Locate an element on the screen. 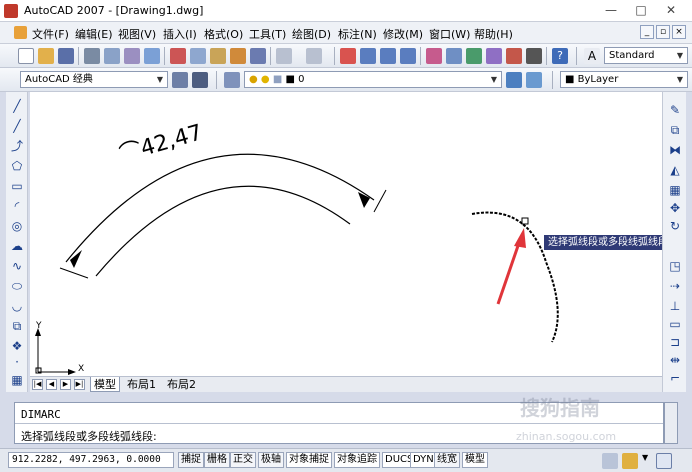 Image resolution: width=692 pixels, height=472 pixels. 3d-dwf-icon is located at coordinates (152, 56).